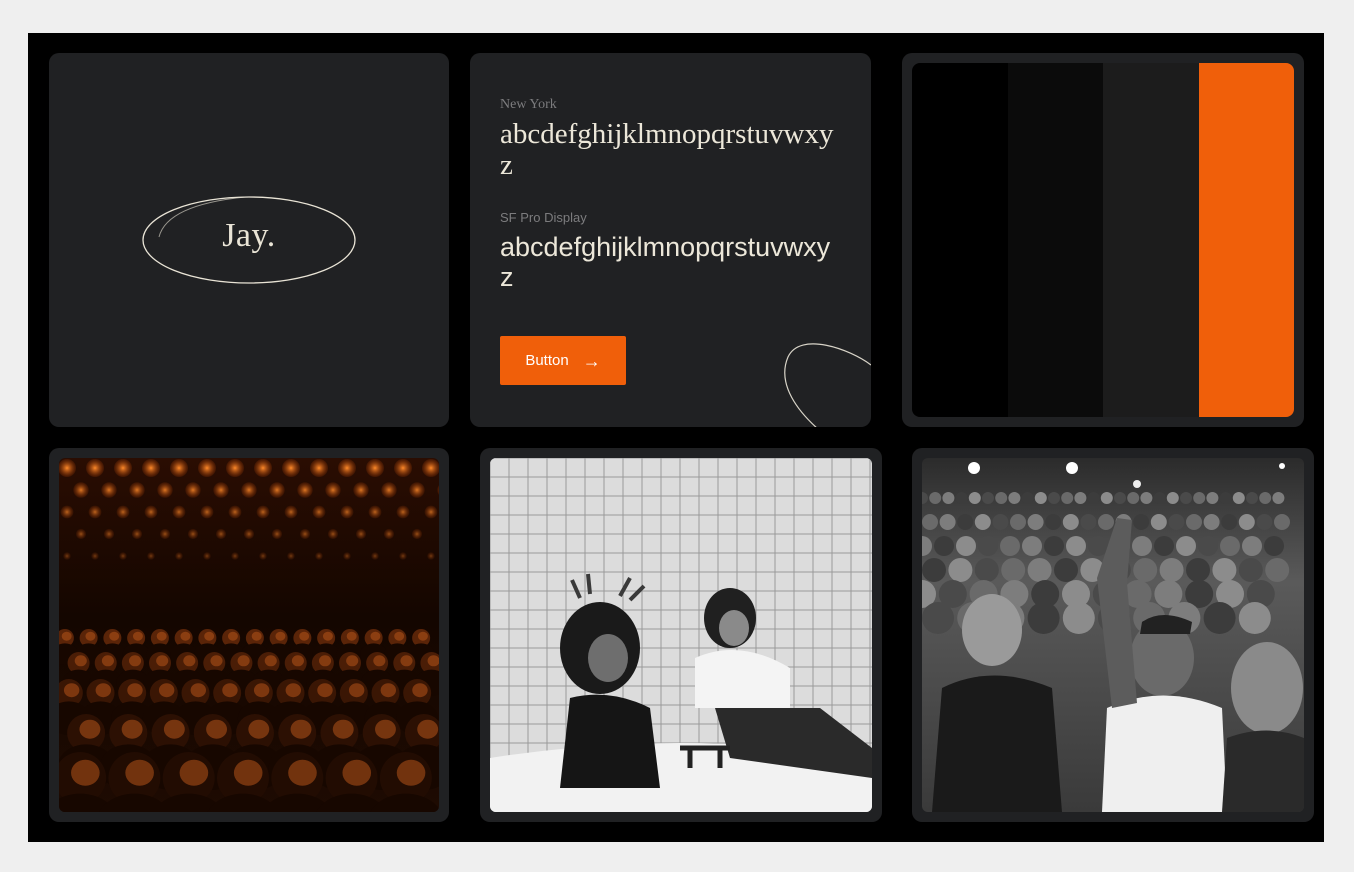  Describe the element at coordinates (528, 104) in the screenshot. I see `serif-font-label: New York` at that location.